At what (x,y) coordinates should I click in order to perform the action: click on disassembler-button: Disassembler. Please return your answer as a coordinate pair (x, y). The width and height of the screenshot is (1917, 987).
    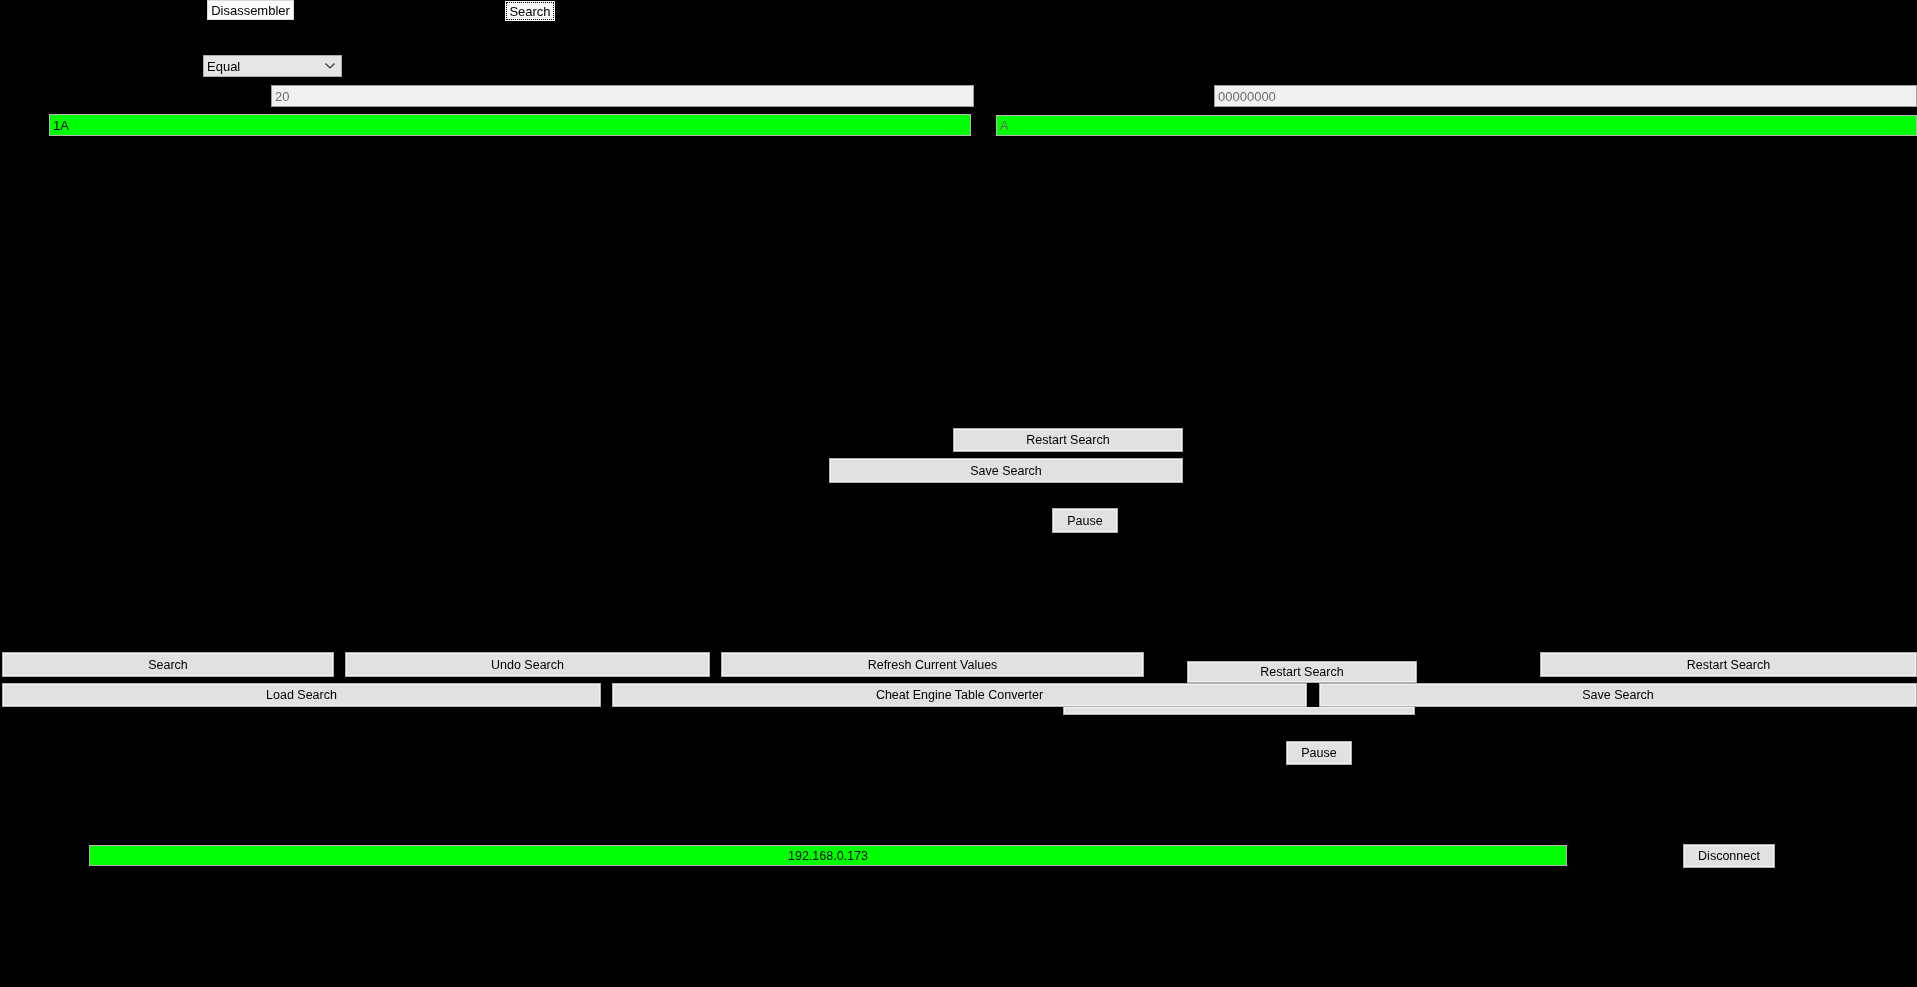
    Looking at the image, I should click on (250, 10).